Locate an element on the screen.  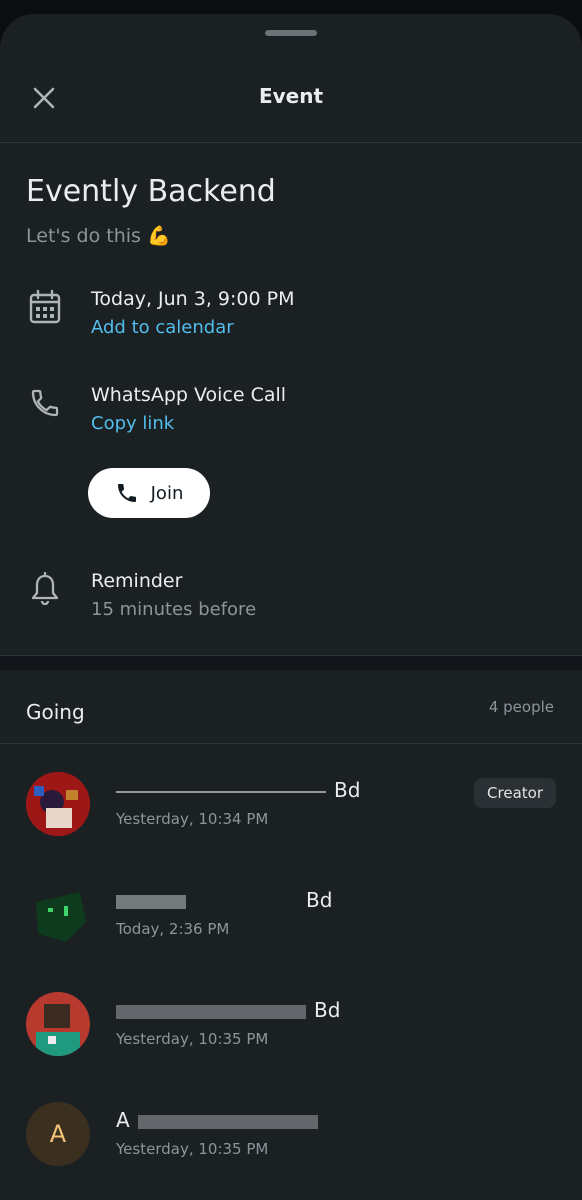
join-button: Join is located at coordinates (149, 493).